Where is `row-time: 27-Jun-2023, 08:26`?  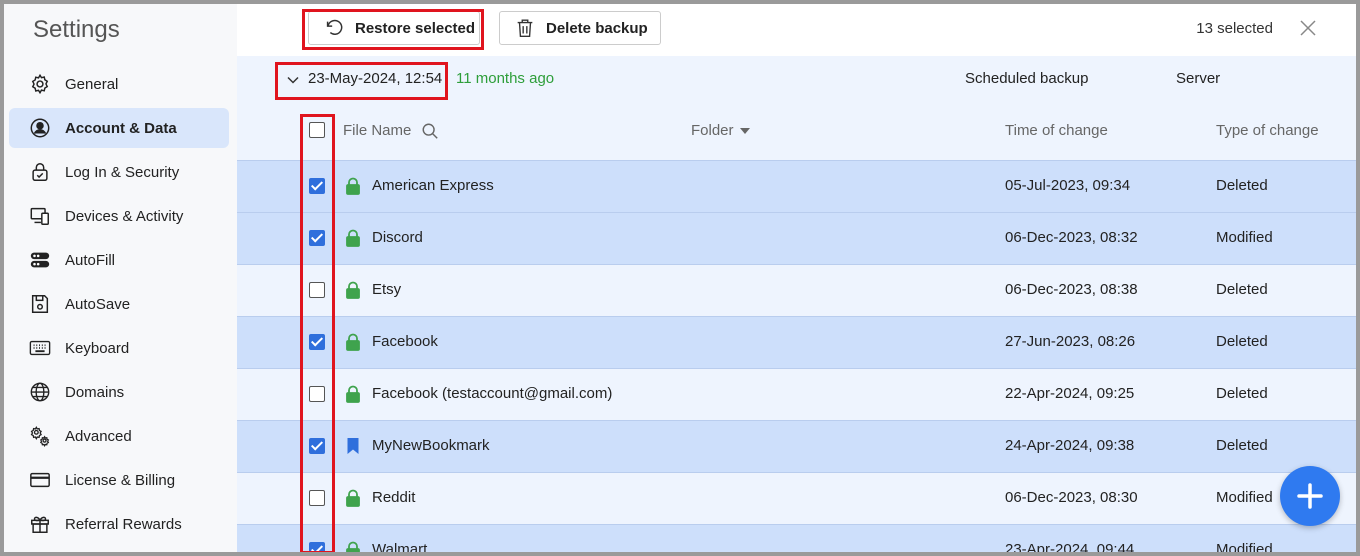
row-time: 27-Jun-2023, 08:26 is located at coordinates (1070, 341).